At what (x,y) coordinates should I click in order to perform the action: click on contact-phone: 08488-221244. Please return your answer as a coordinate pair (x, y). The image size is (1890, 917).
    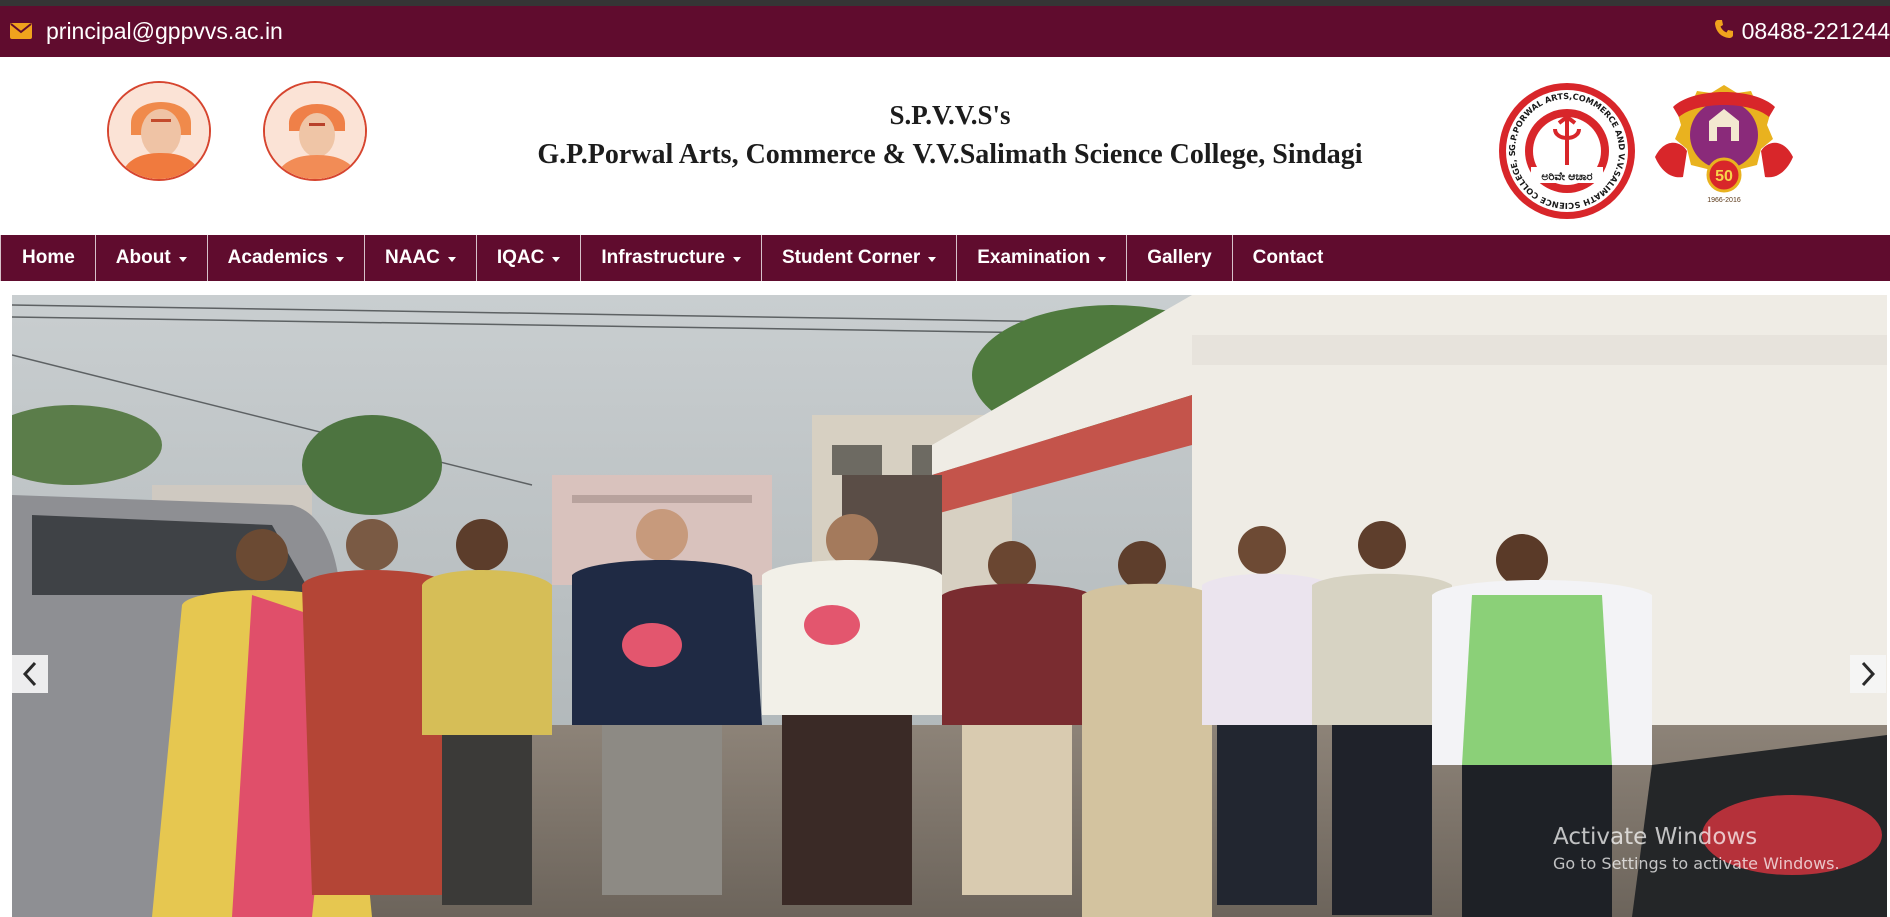
    Looking at the image, I should click on (1802, 31).